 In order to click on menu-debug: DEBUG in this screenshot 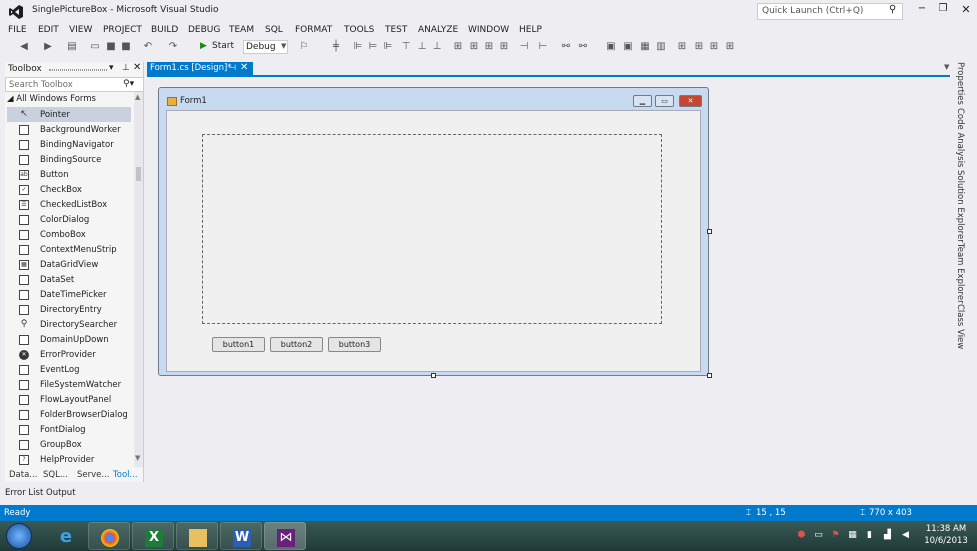, I will do `click(204, 30)`.